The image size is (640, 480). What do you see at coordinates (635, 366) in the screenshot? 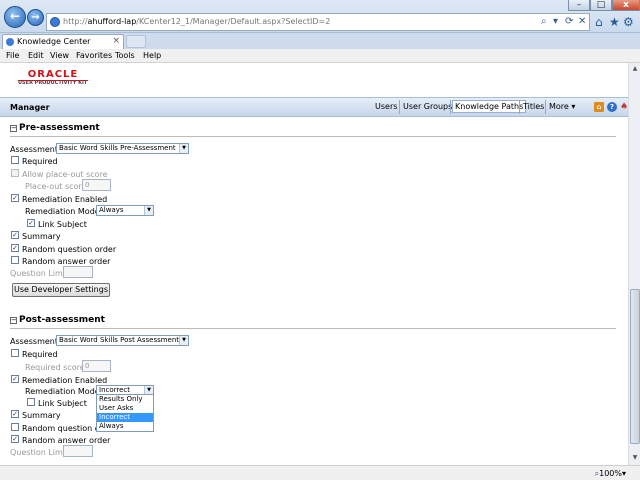
I see `scrollbar-thumb` at bounding box center [635, 366].